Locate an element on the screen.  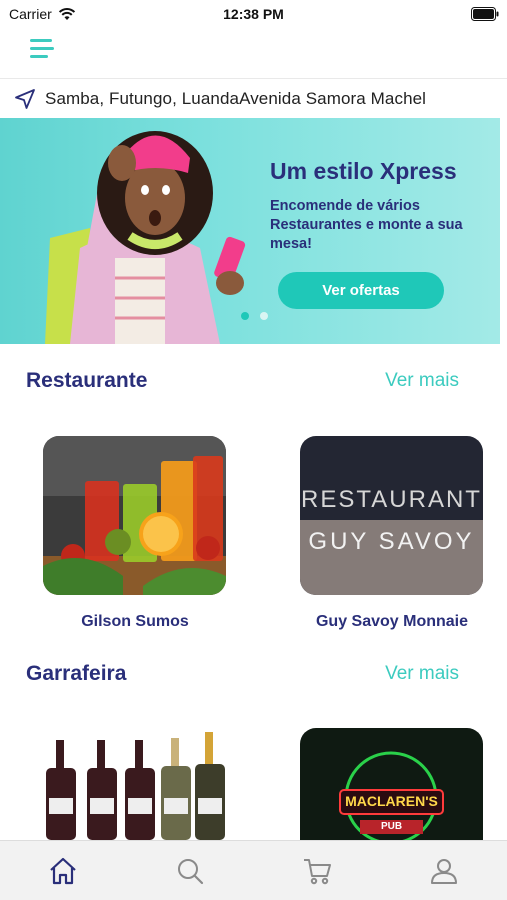
carousel-dot-active is located at coordinates (245, 316).